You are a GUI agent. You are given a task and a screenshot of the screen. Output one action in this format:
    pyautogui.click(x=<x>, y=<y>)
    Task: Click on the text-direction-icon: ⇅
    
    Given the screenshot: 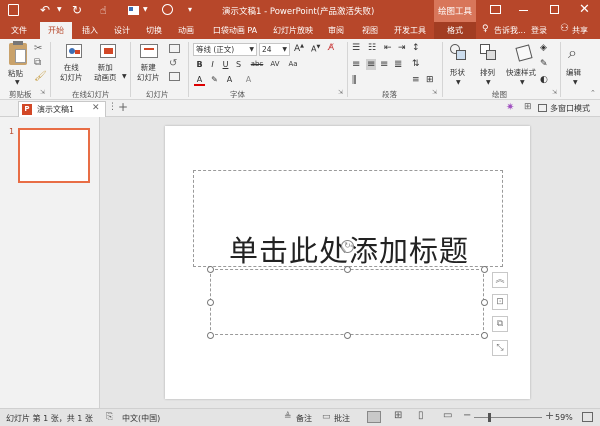 What is the action you would take?
    pyautogui.click(x=416, y=64)
    